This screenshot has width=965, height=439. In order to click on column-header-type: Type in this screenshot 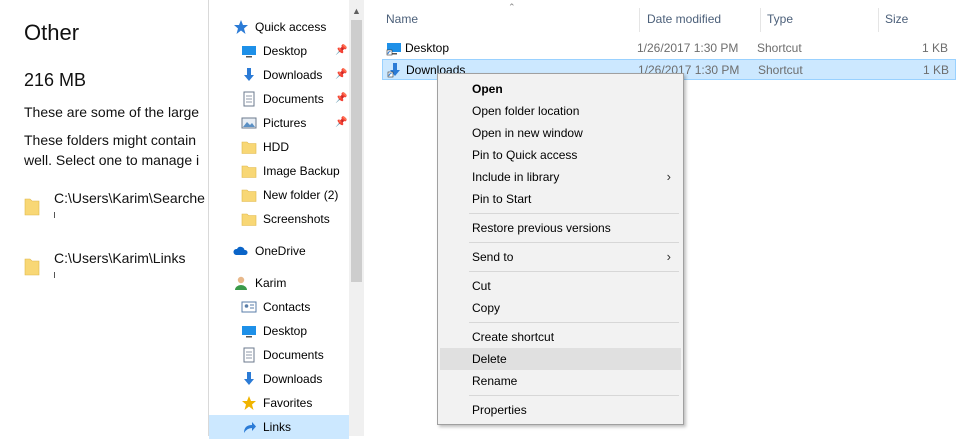, I will do `click(820, 19)`.